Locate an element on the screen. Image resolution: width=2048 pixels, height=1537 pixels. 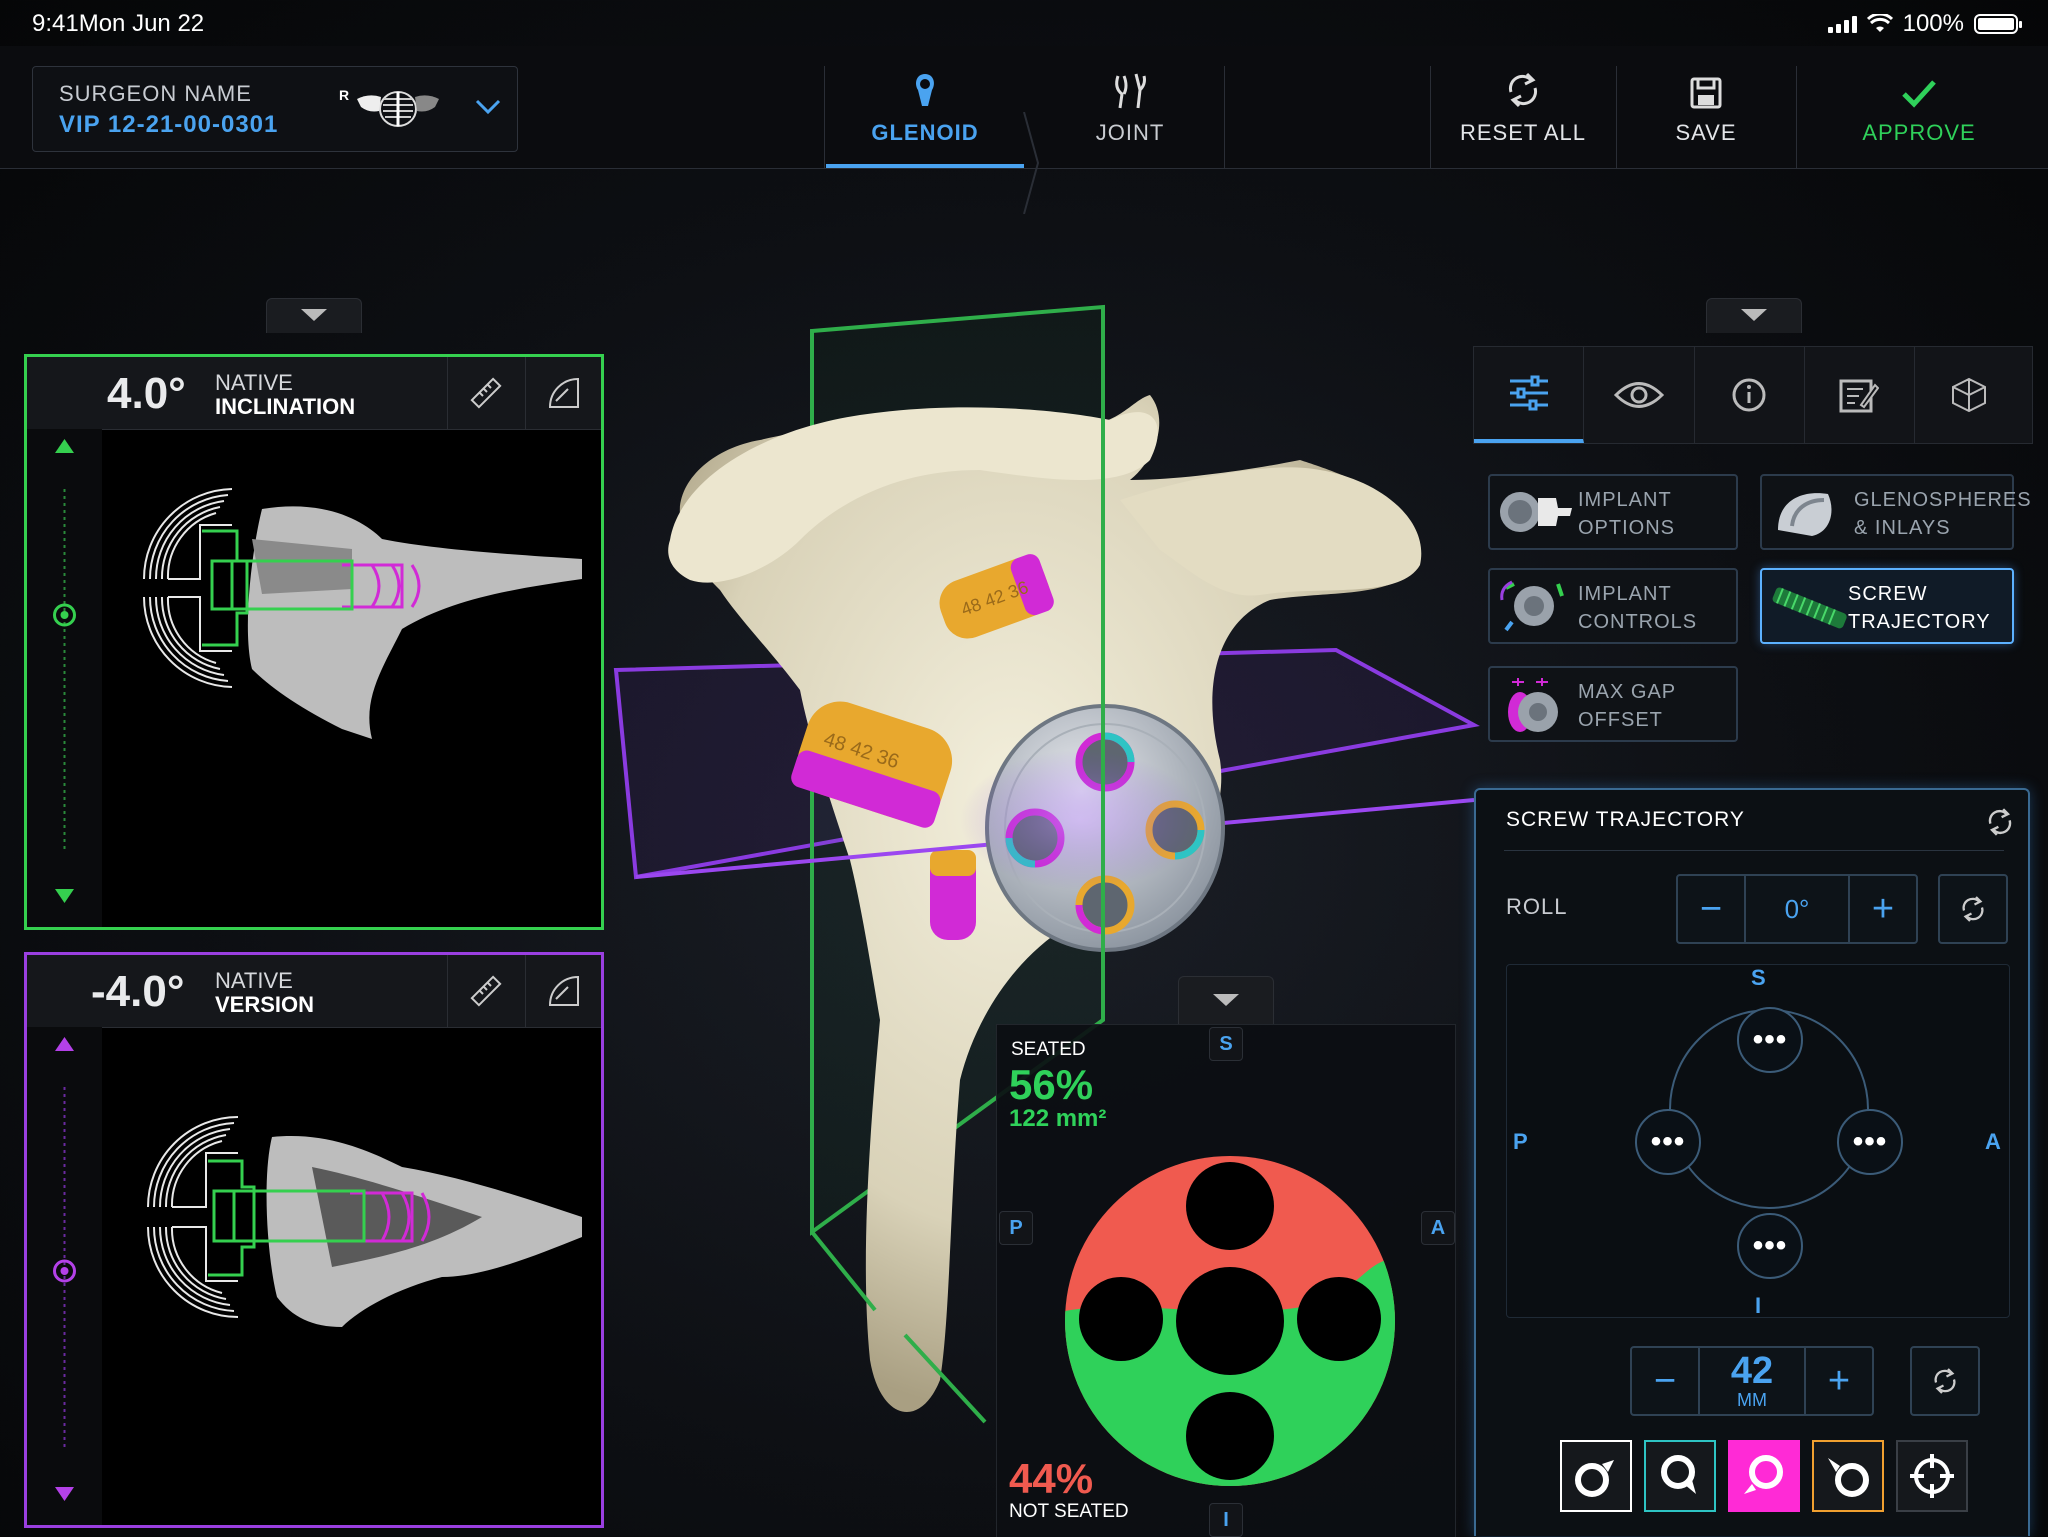
panel-reset-icon is located at coordinates (2000, 822).